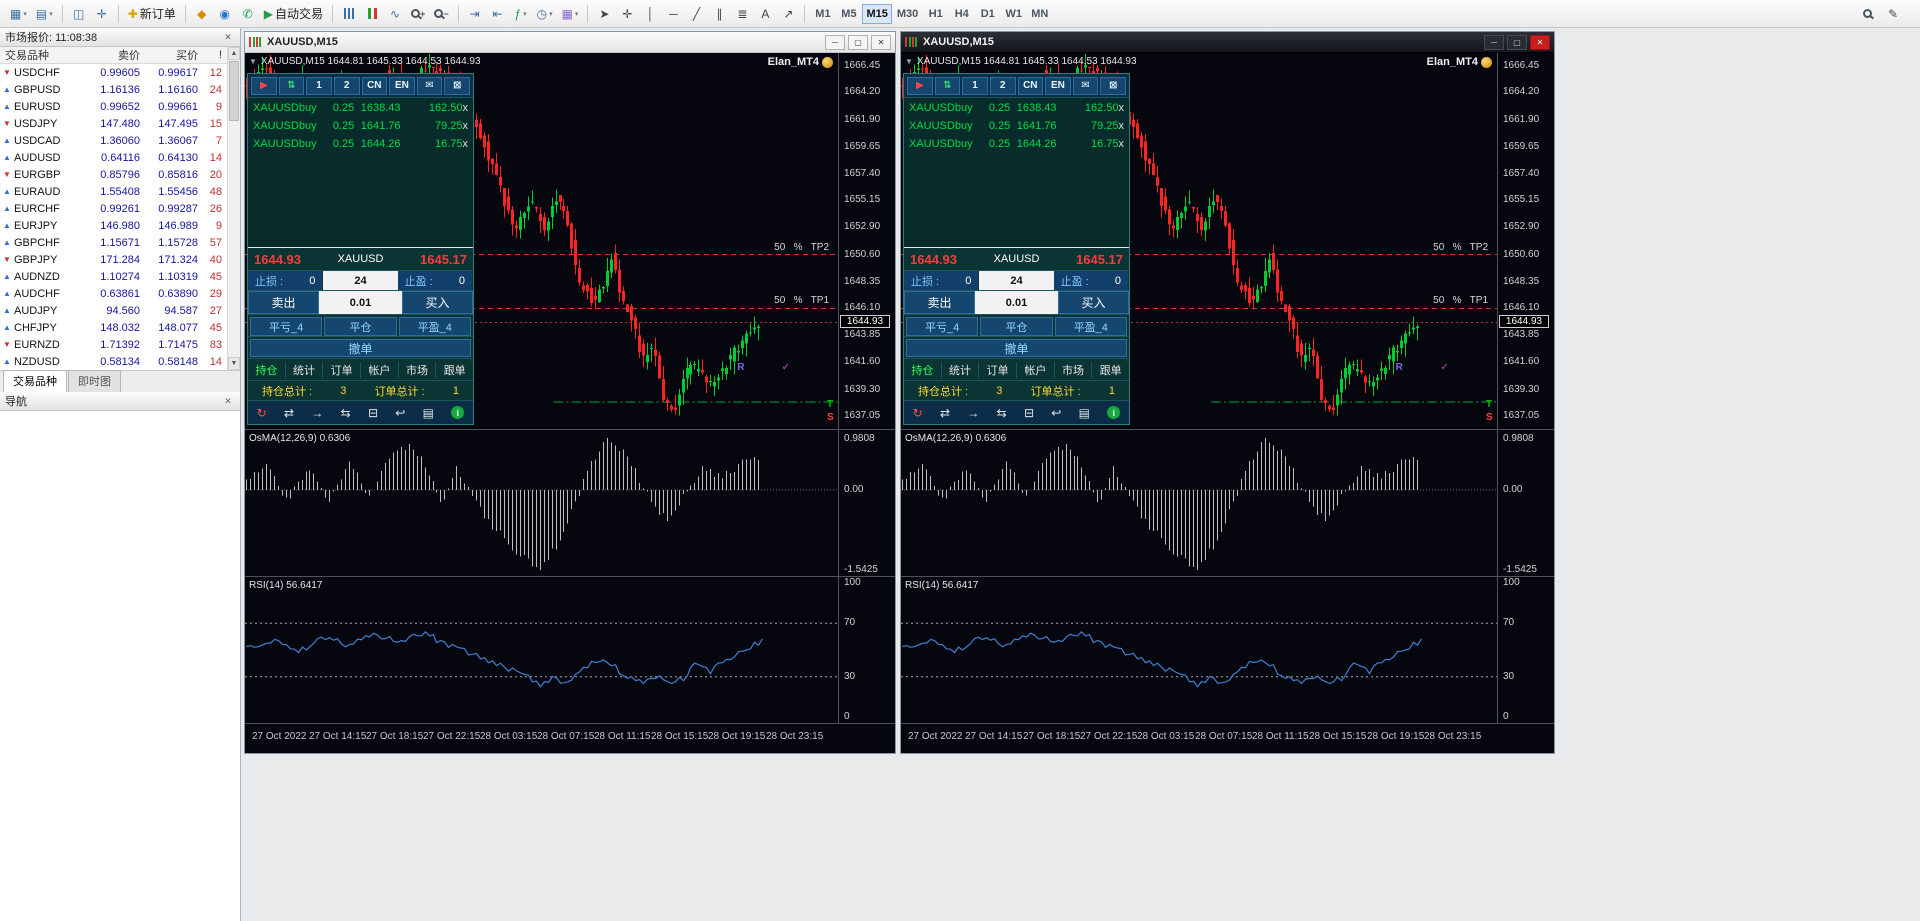 This screenshot has width=1920, height=921. What do you see at coordinates (395, 14) in the screenshot?
I see `line-chart-button: ∿` at bounding box center [395, 14].